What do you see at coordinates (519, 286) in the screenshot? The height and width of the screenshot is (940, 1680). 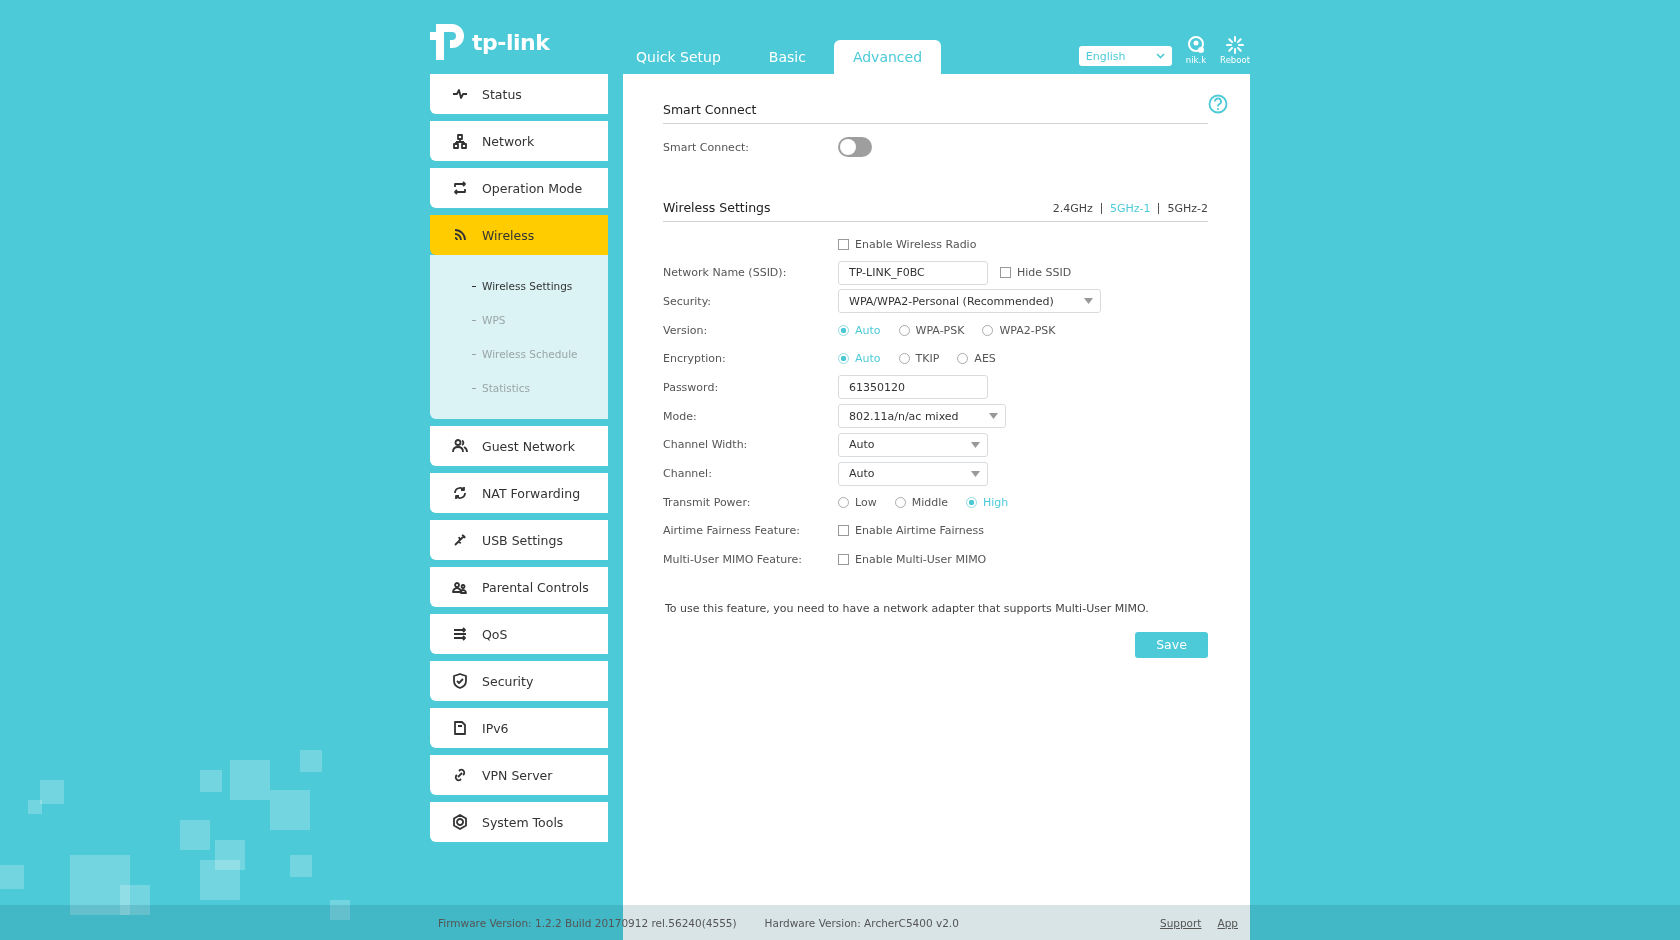 I see `submenu-item: Wireless Settings` at bounding box center [519, 286].